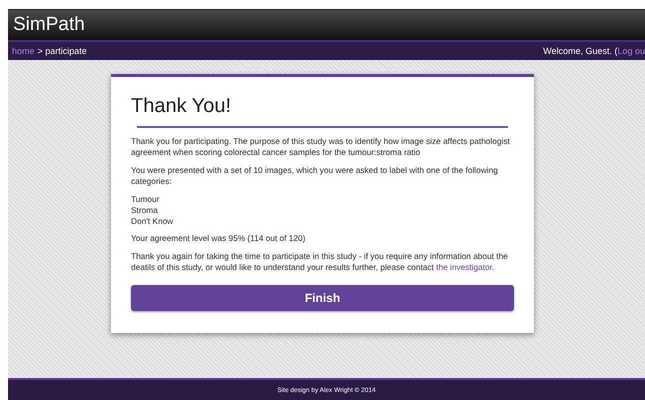  What do you see at coordinates (49, 25) in the screenshot?
I see `site-title: SimPath` at bounding box center [49, 25].